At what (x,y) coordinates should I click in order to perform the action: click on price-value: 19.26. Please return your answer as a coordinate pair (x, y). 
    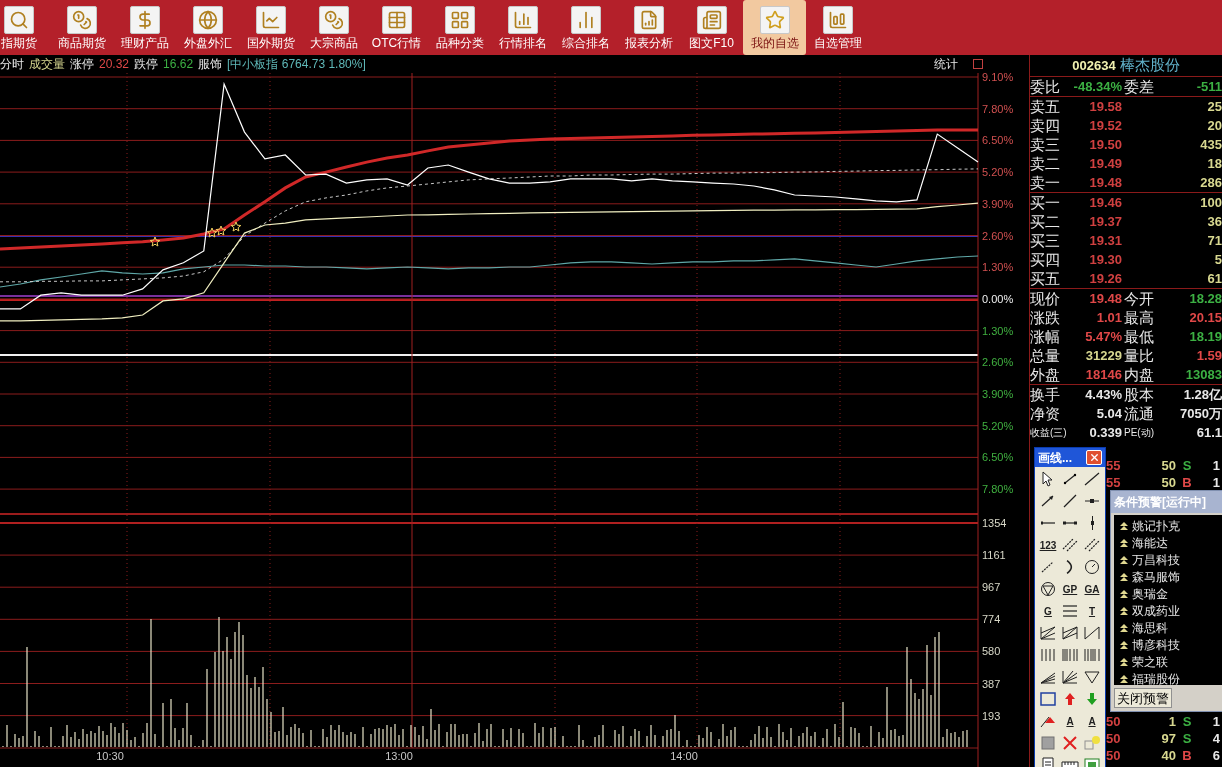
    Looking at the image, I should click on (1105, 279).